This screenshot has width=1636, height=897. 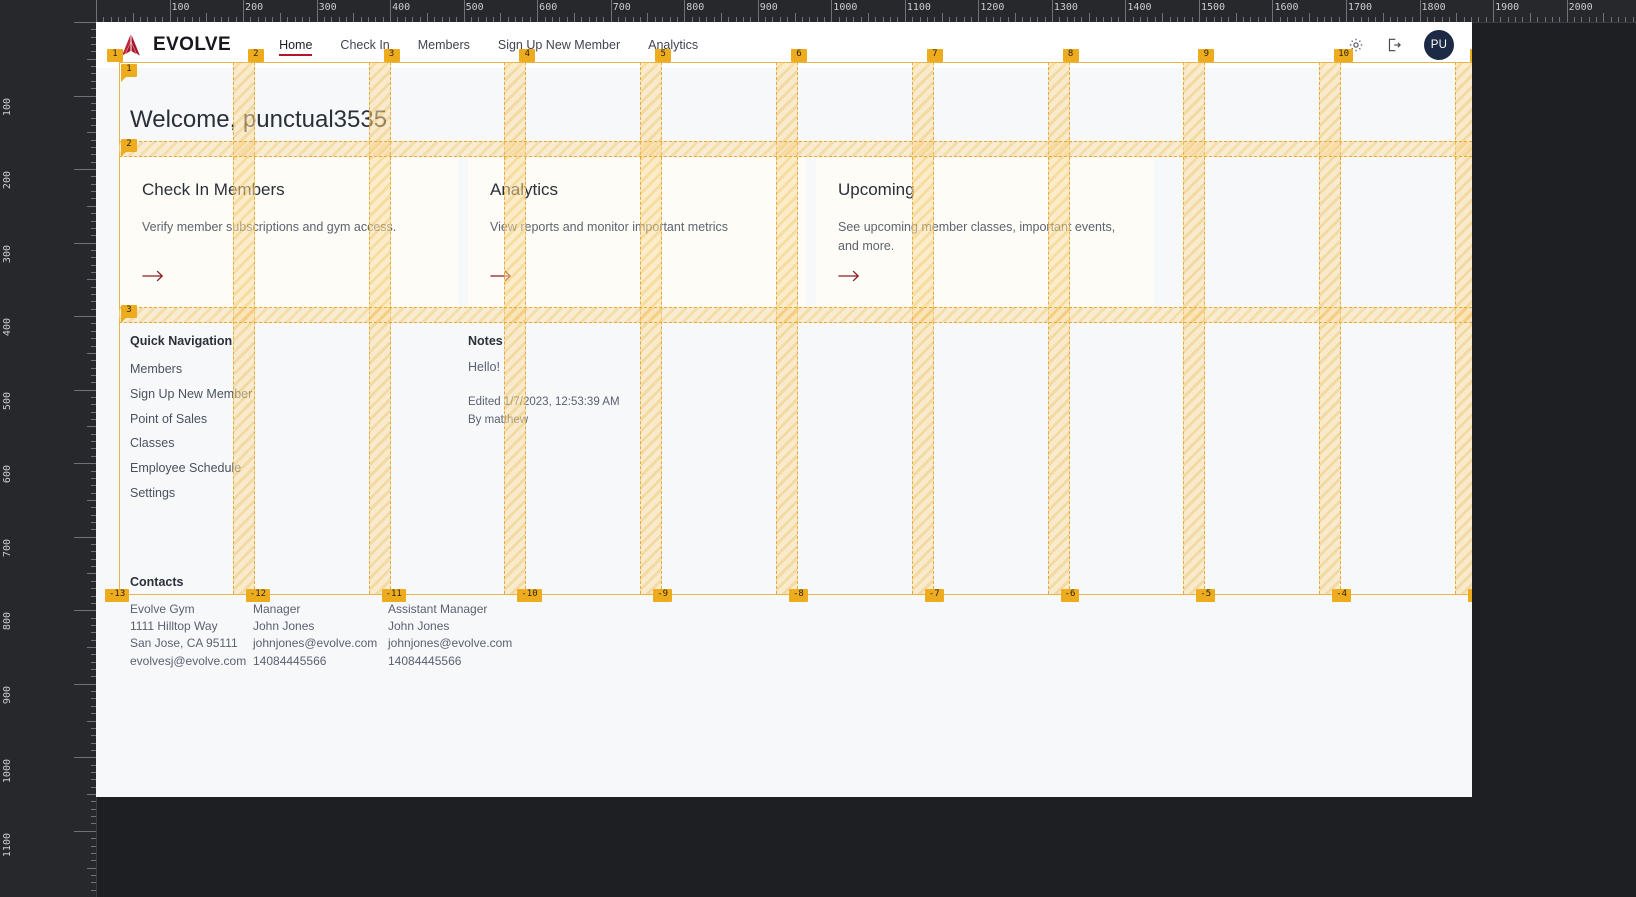 What do you see at coordinates (294, 369) in the screenshot?
I see `quicknav-link-members: Members` at bounding box center [294, 369].